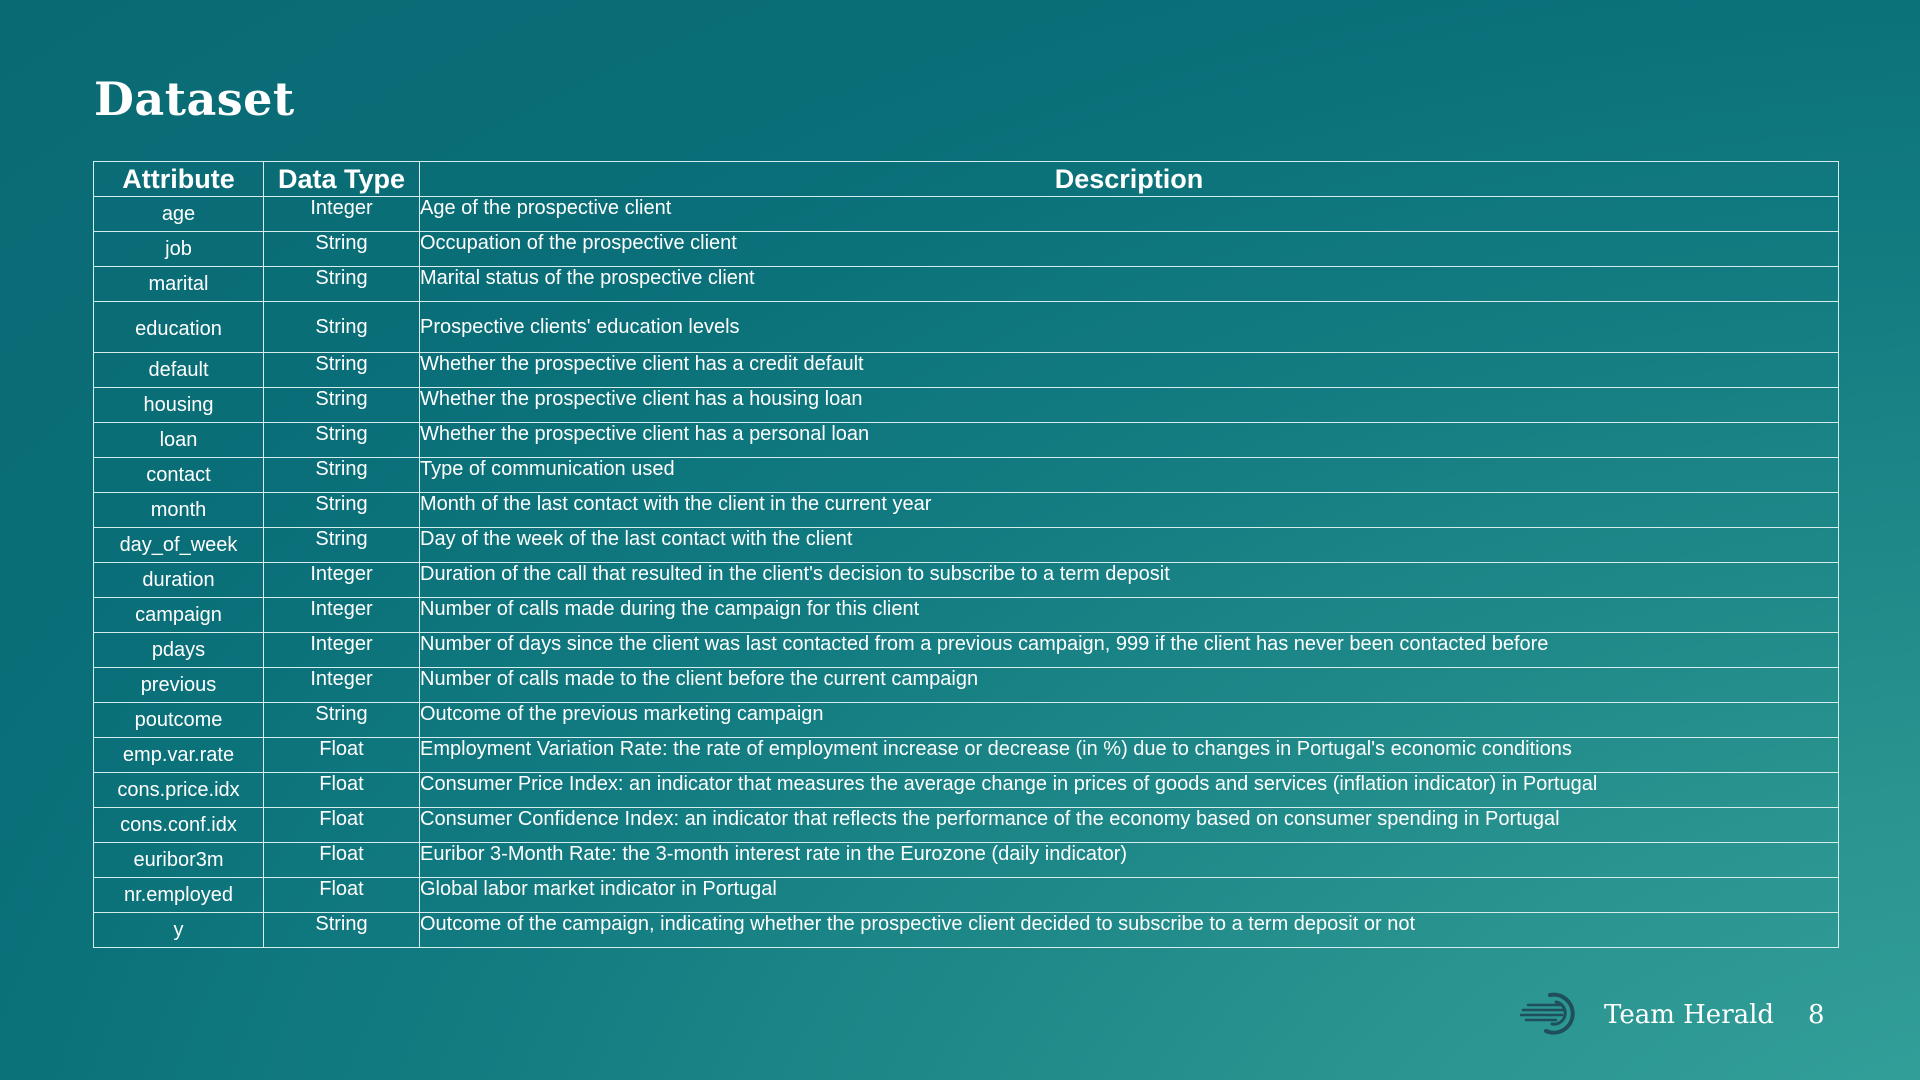 This screenshot has width=1920, height=1080. Describe the element at coordinates (194, 99) in the screenshot. I see `slide-title: Dataset` at that location.